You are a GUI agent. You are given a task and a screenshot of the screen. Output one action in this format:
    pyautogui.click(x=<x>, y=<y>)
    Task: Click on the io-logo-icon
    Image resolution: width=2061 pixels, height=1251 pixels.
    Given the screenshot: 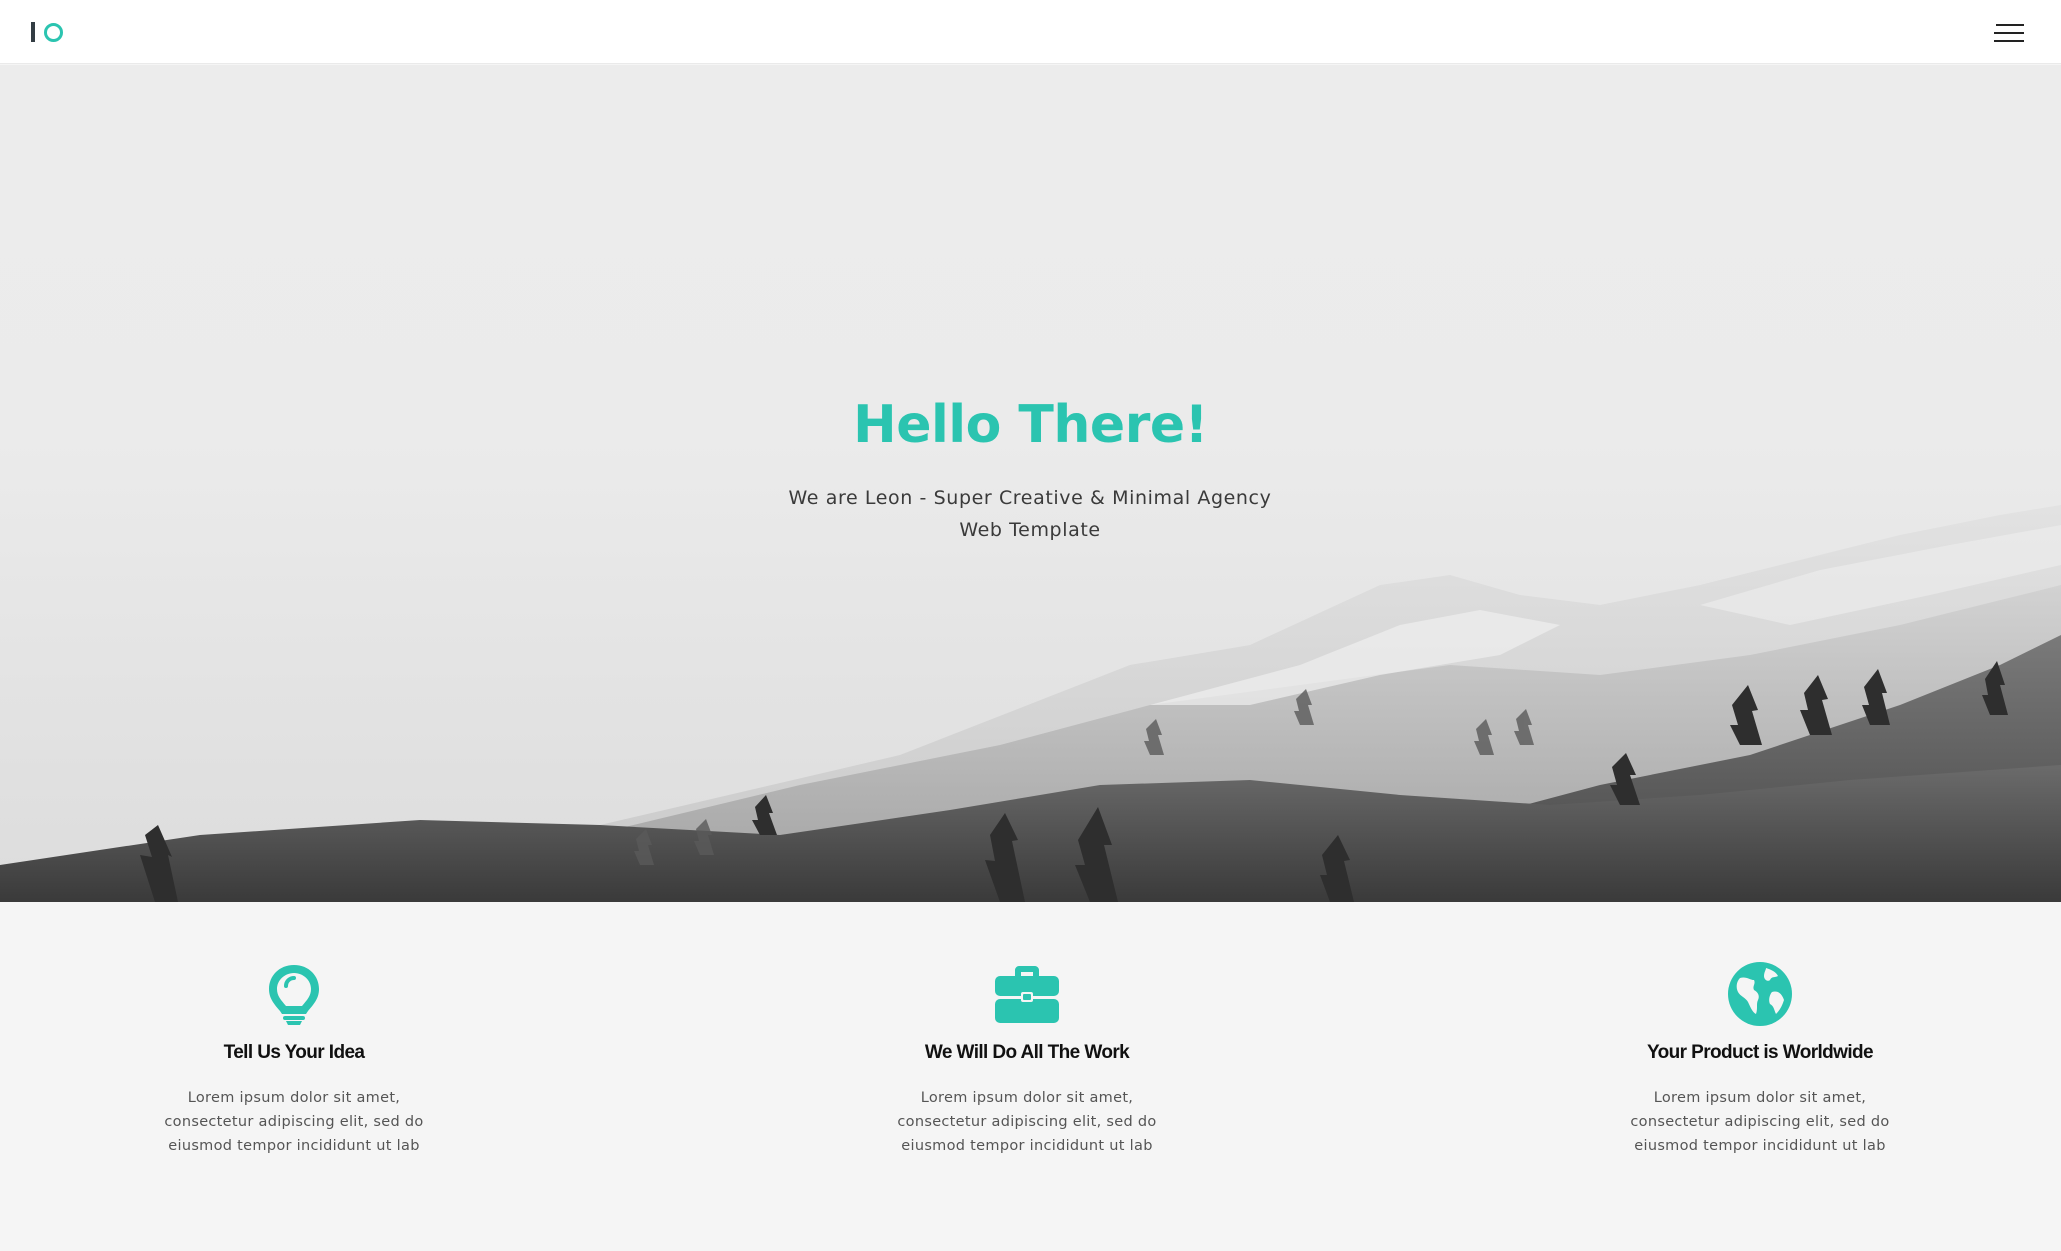 What is the action you would take?
    pyautogui.click(x=47, y=32)
    